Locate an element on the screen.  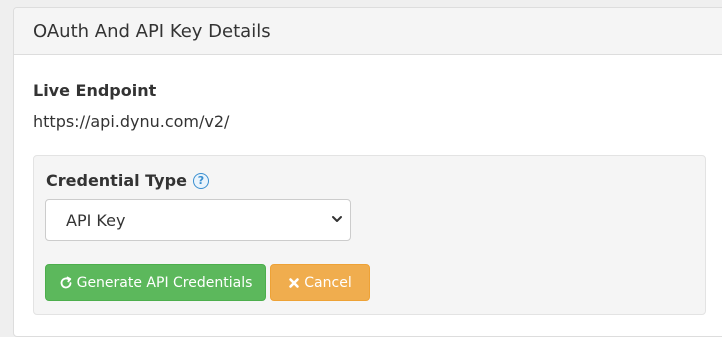
live-endpoint-url: https://api.dynu.com/v2/ is located at coordinates (131, 121).